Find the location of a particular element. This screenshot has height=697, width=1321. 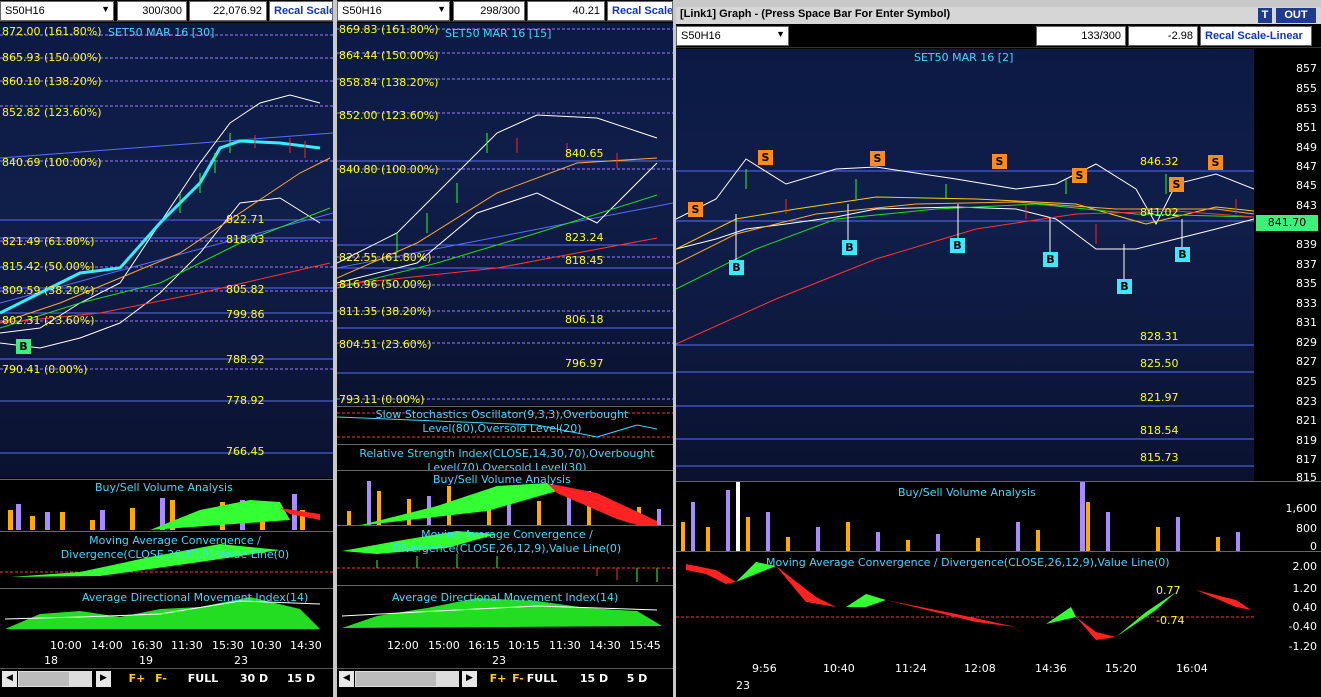

price-tick: 855 is located at coordinates (1306, 88).